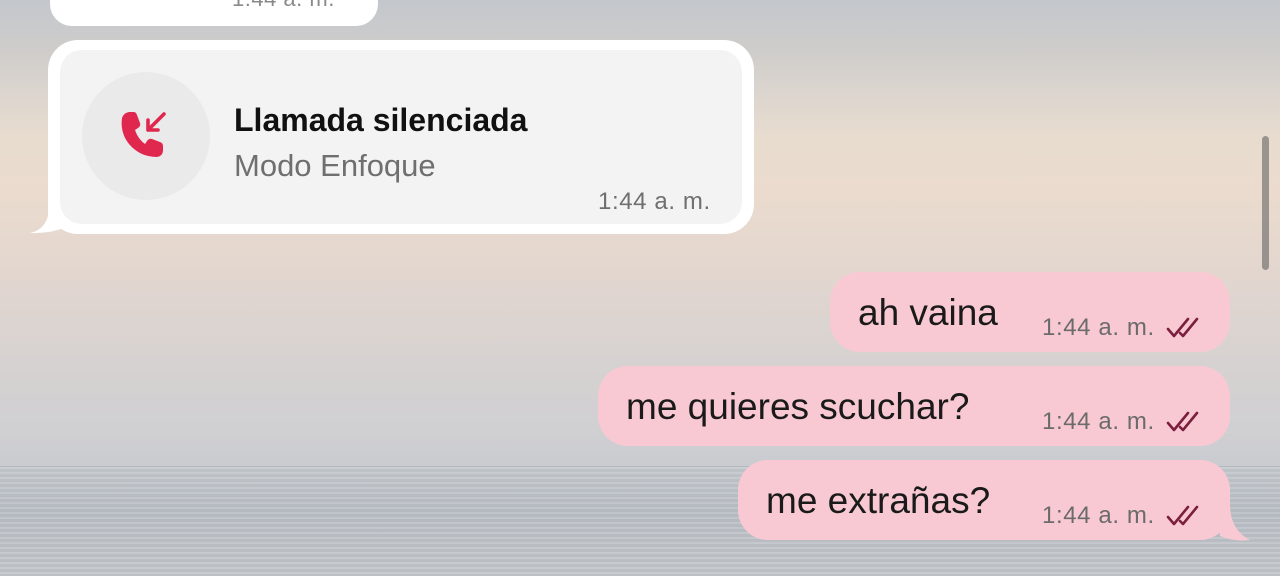  I want to click on missed-call-icon, so click(143, 134).